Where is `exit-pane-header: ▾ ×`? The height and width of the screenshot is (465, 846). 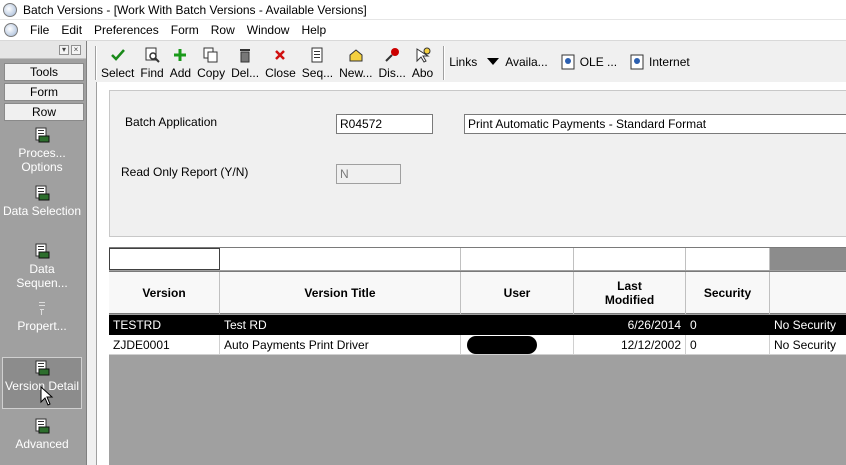 exit-pane-header: ▾ × is located at coordinates (43, 50).